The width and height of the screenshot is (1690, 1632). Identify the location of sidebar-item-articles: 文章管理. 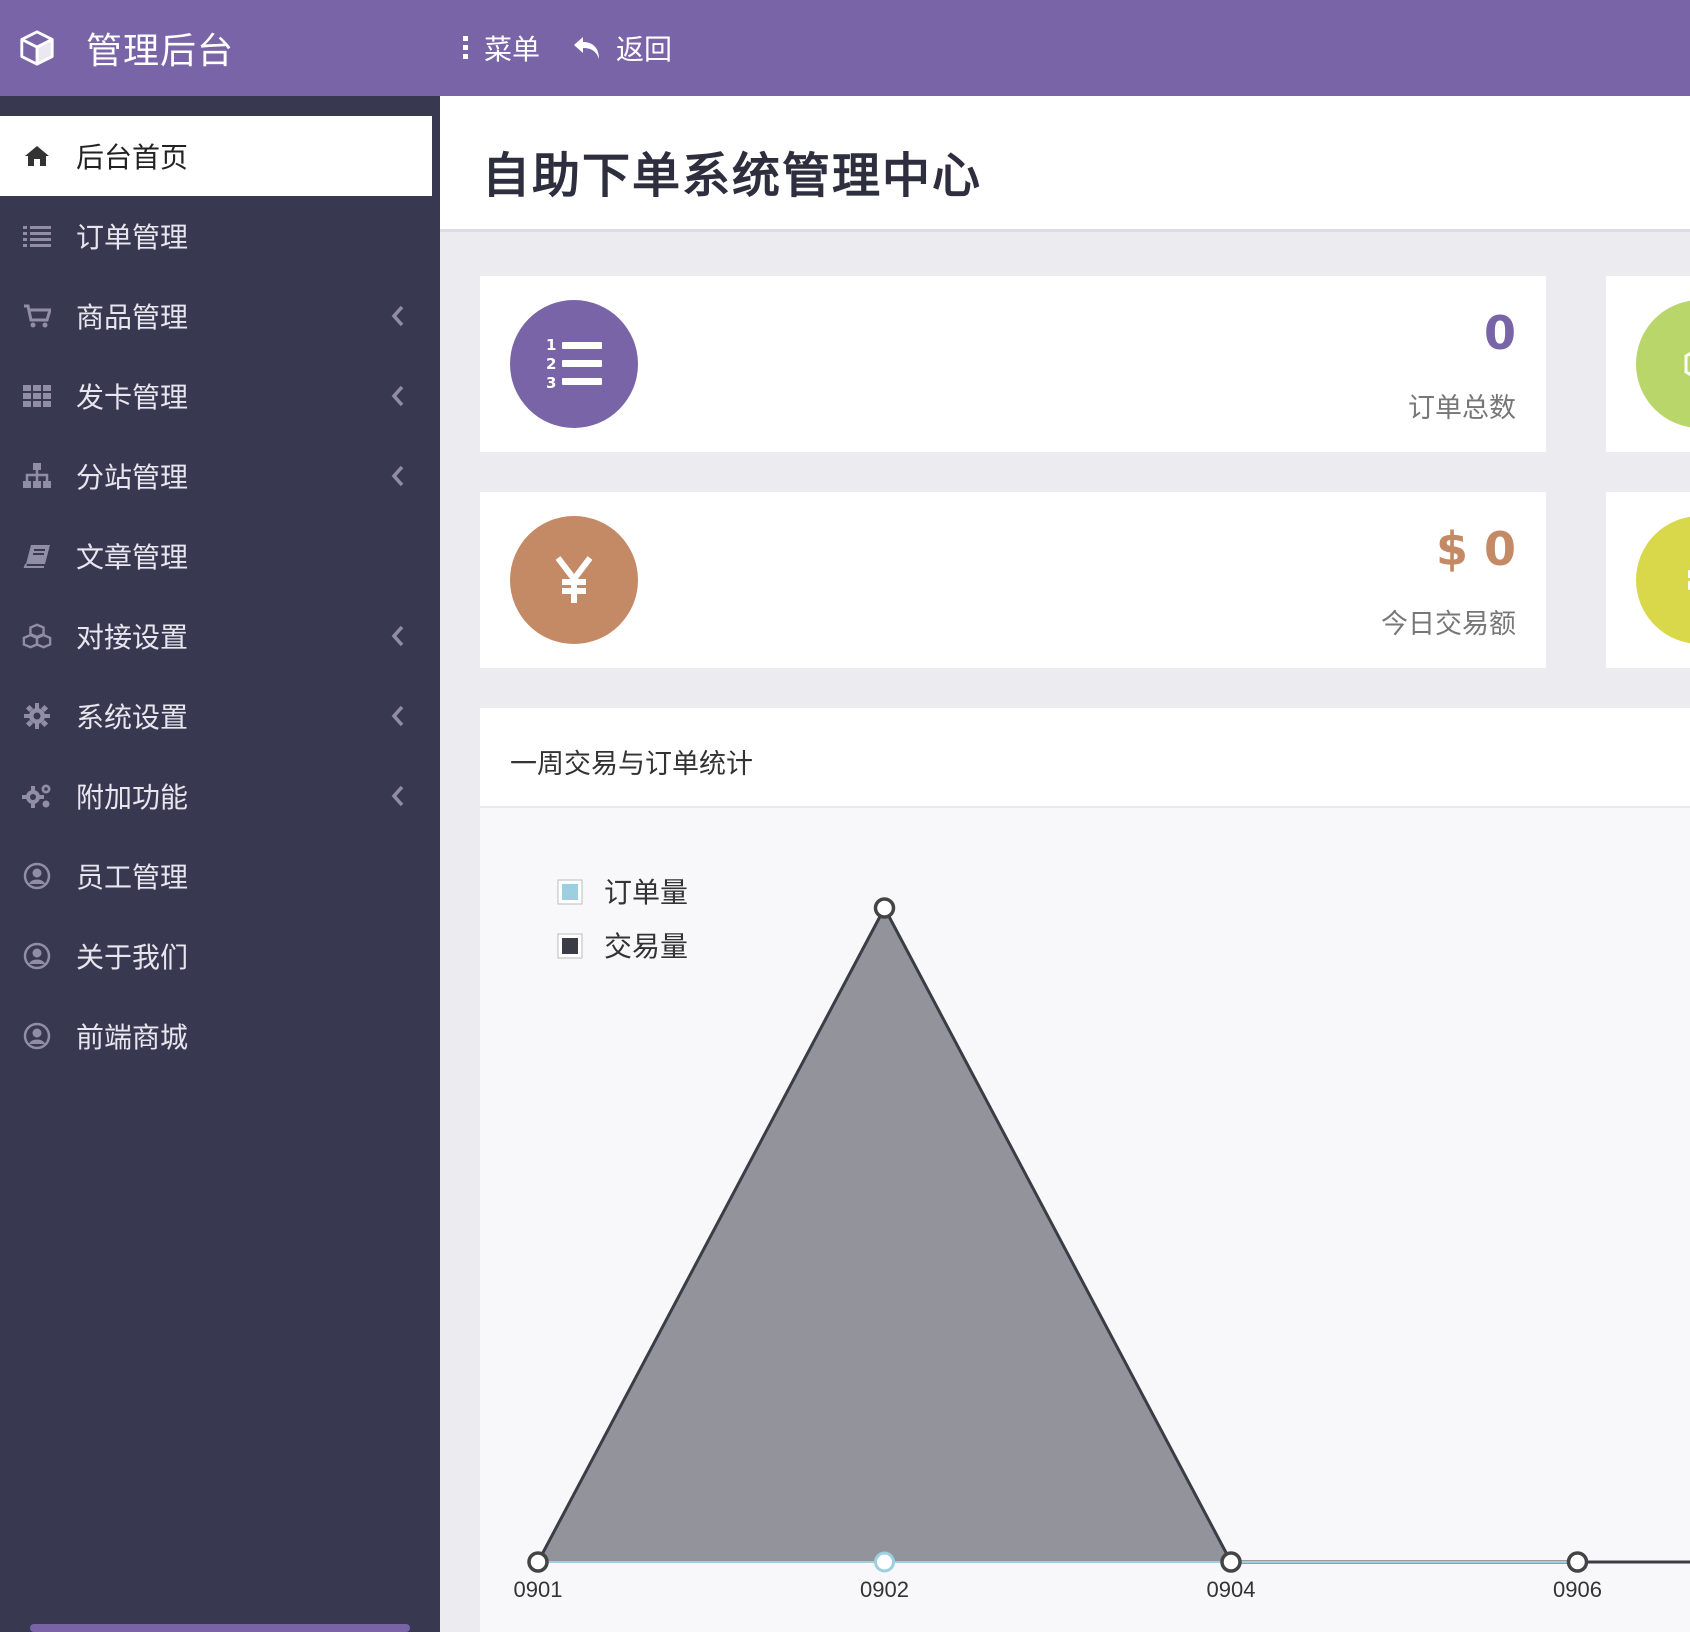
(216, 556).